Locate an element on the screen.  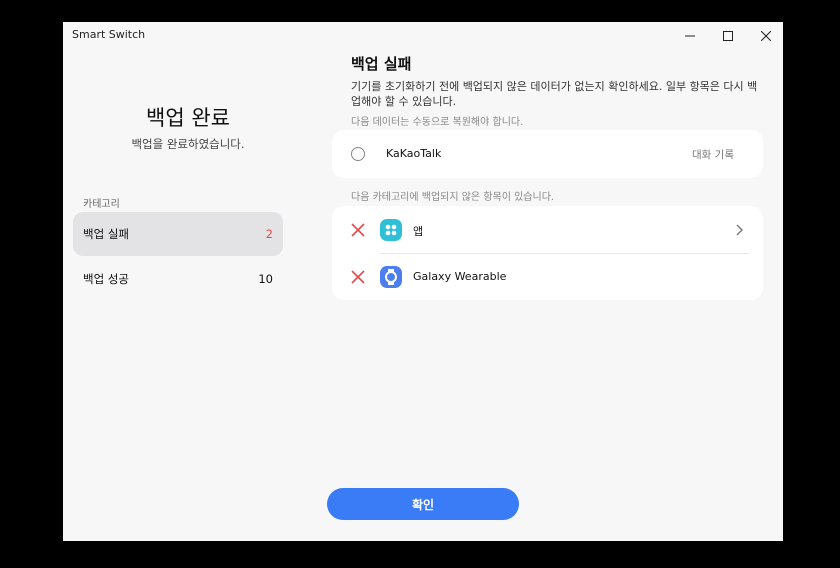
confirm-button: 확인 is located at coordinates (423, 504).